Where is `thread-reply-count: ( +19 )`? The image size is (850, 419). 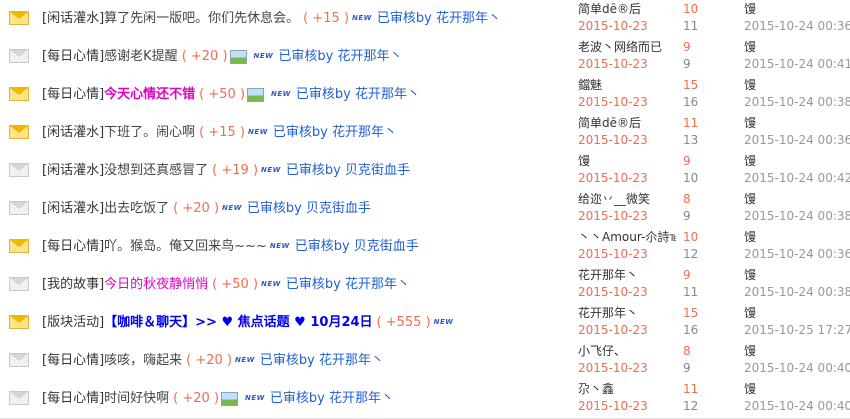 thread-reply-count: ( +19 ) is located at coordinates (235, 170).